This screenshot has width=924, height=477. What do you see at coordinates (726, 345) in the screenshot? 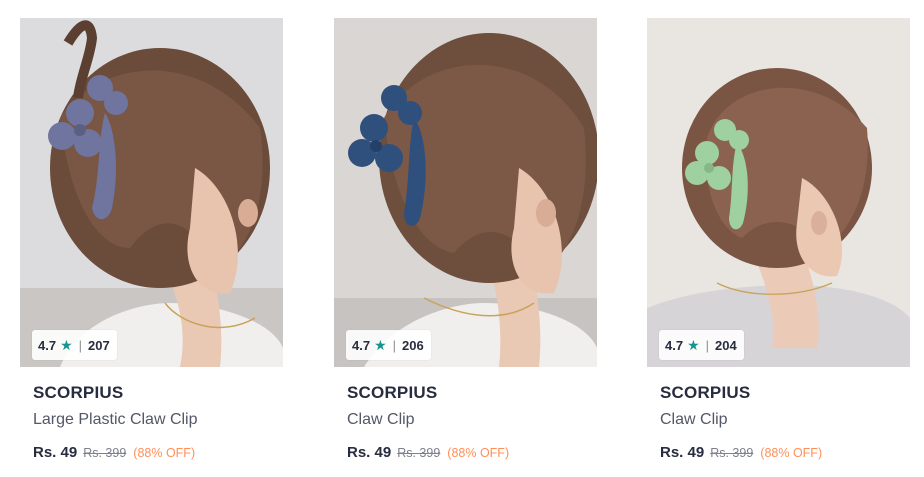
I see `rating-count: 204` at bounding box center [726, 345].